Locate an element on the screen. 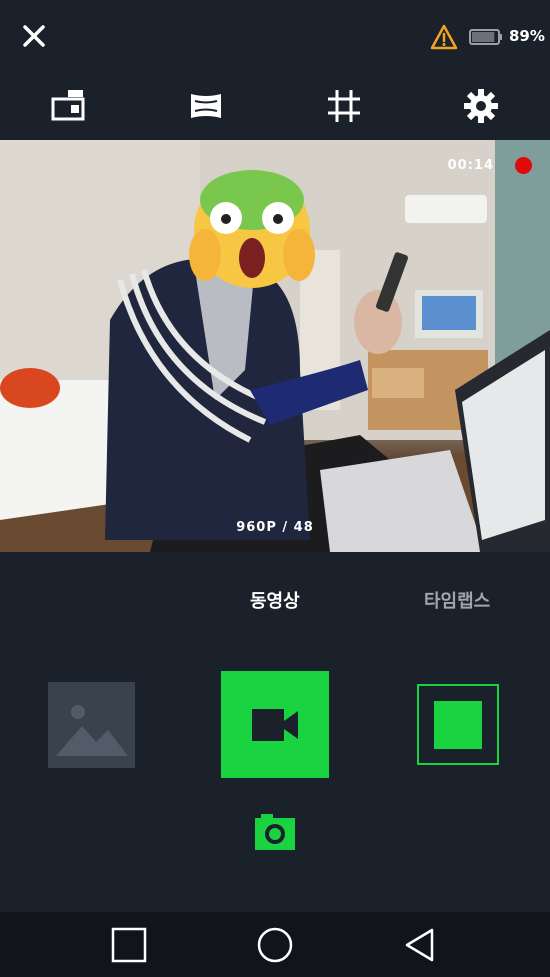 The height and width of the screenshot is (977, 550). recents-square-icon is located at coordinates (129, 945).